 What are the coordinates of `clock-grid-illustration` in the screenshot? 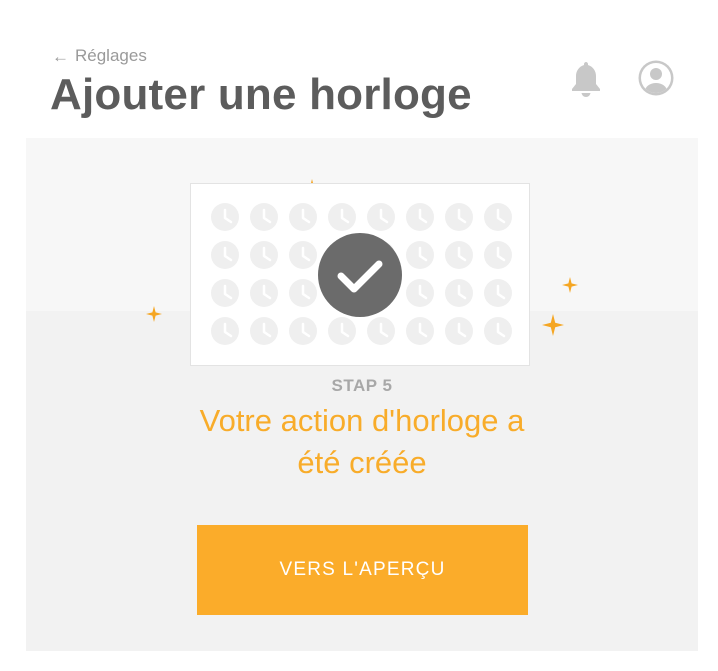 It's located at (360, 274).